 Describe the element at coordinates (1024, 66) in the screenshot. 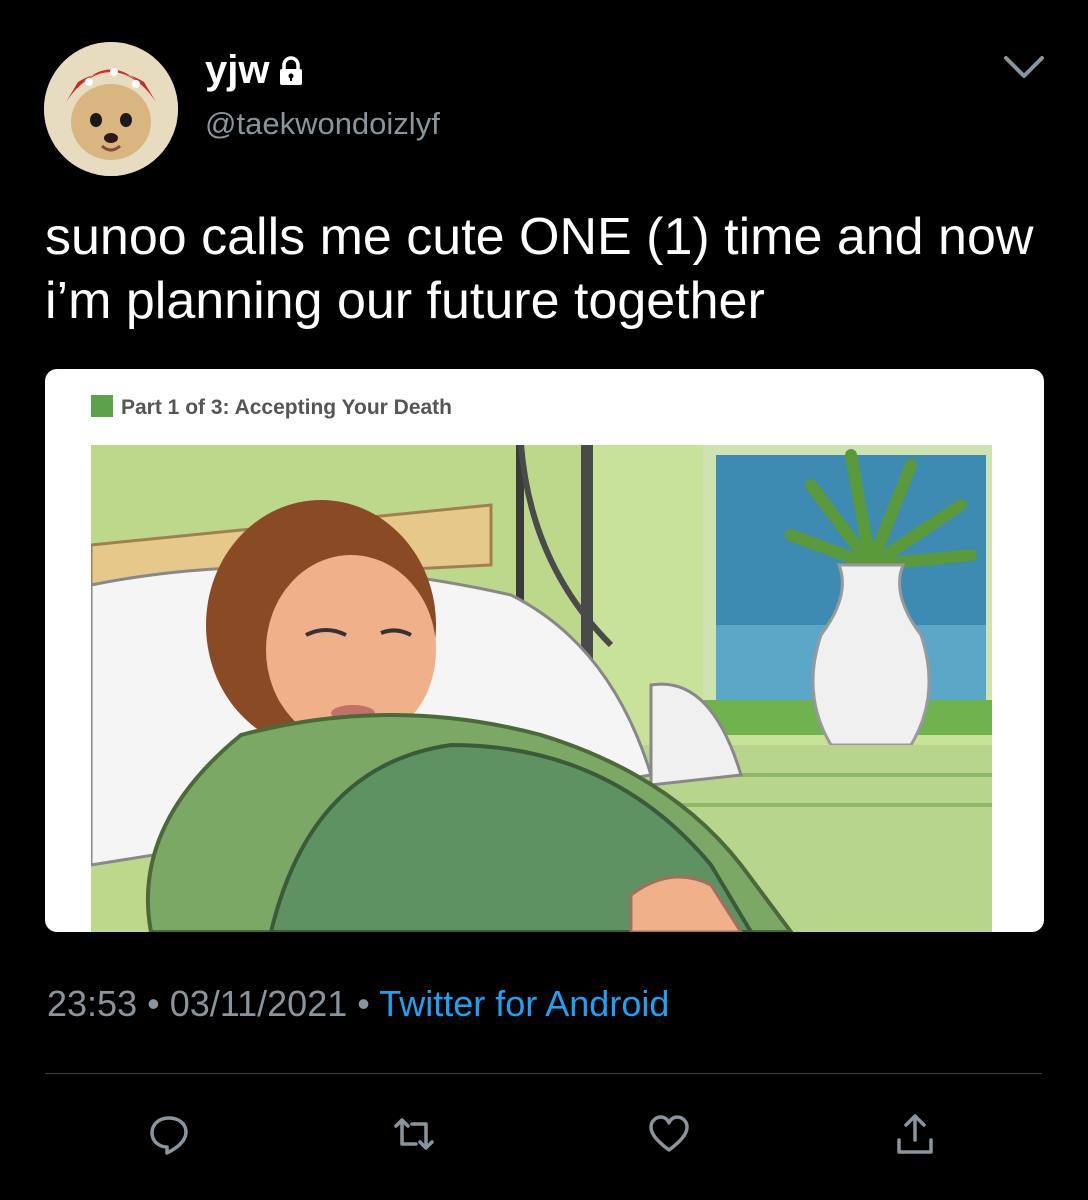

I see `chevron-down-icon` at that location.